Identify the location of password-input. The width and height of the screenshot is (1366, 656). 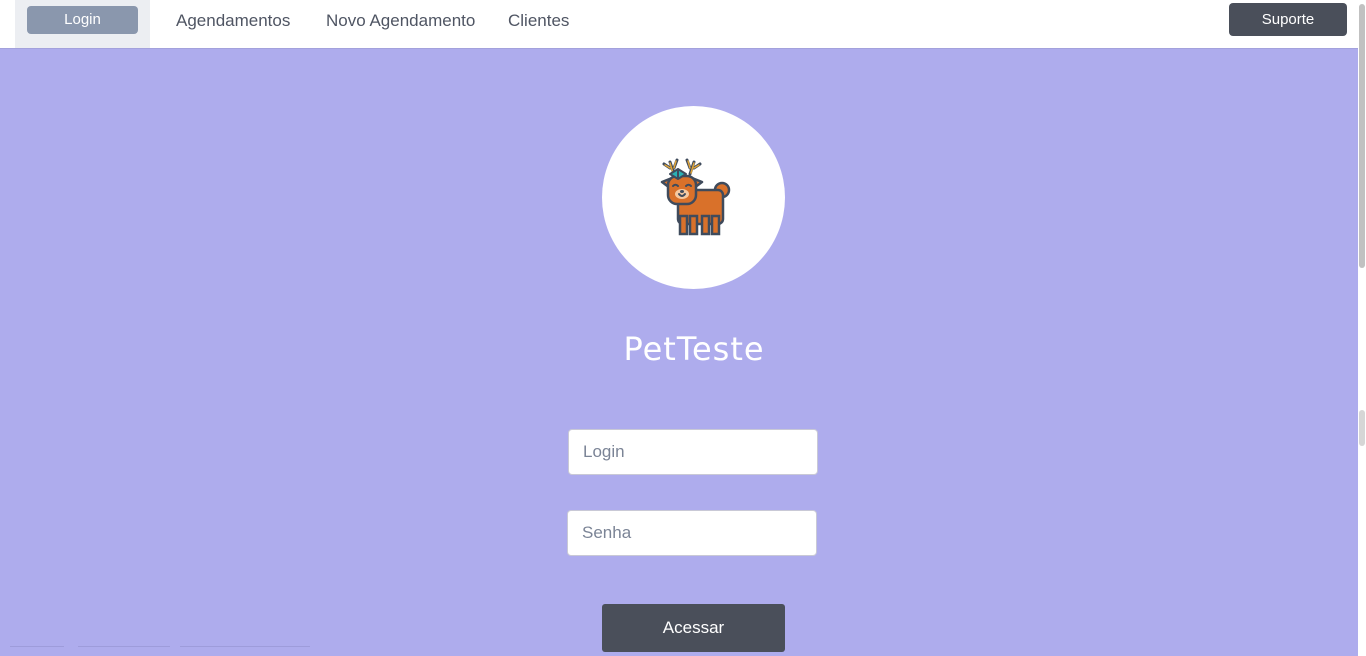
(692, 533).